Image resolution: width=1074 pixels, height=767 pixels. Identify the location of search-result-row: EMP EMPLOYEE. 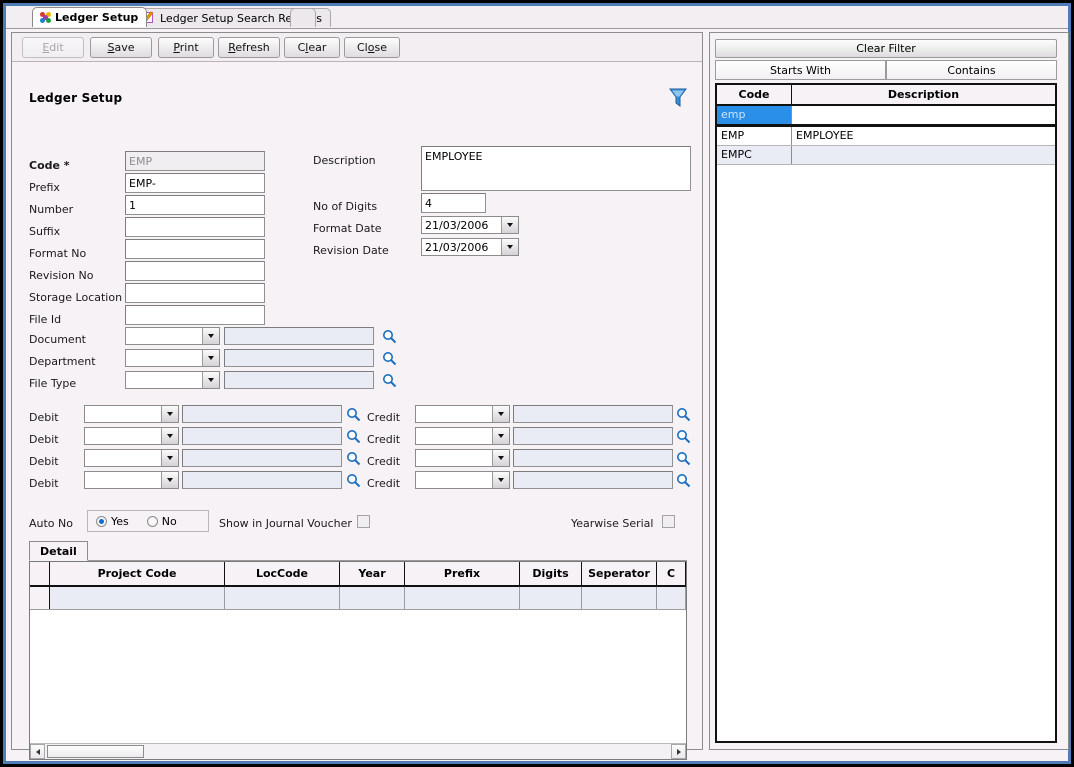
(886, 136).